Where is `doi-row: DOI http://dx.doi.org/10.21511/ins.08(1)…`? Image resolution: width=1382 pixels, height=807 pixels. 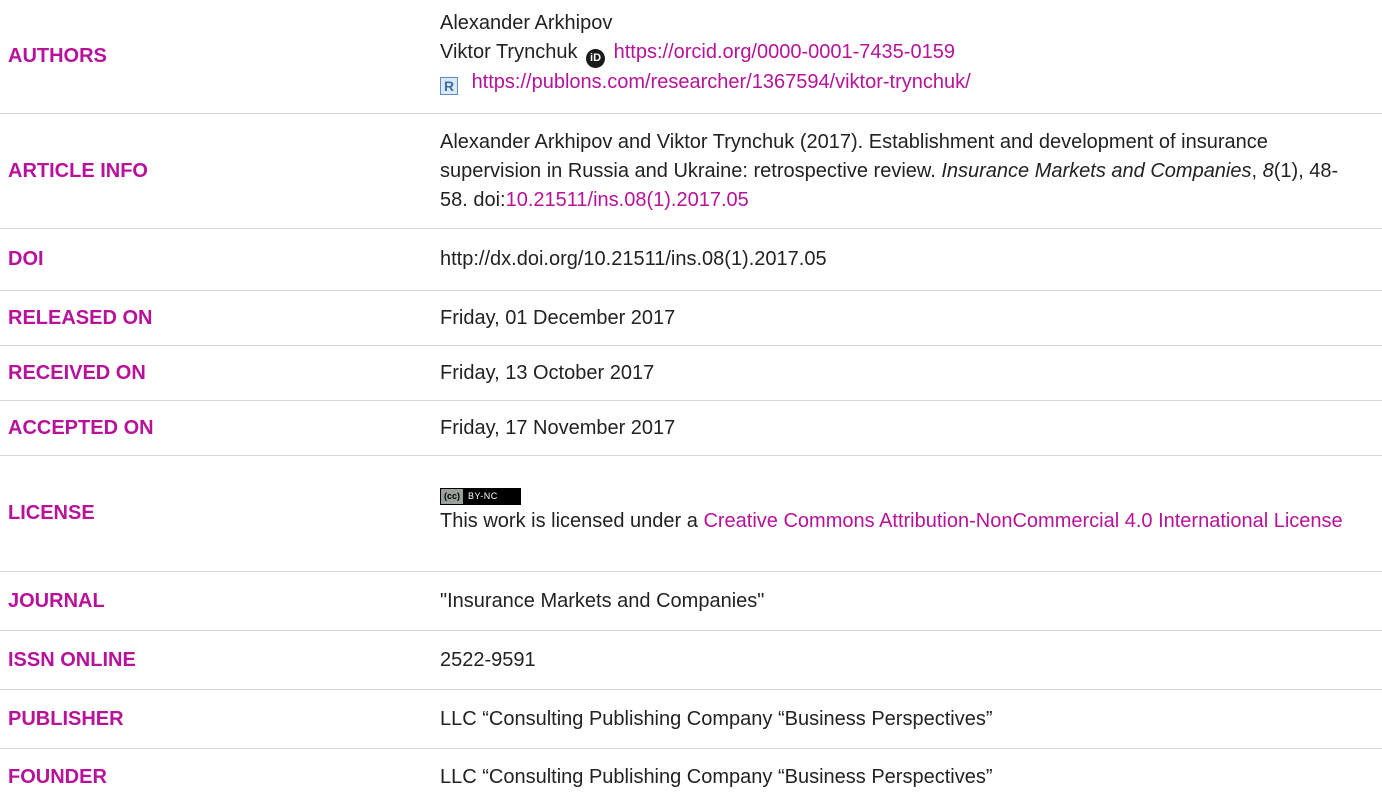
doi-row: DOI http://dx.doi.org/10.21511/ins.08(1)… is located at coordinates (691, 260).